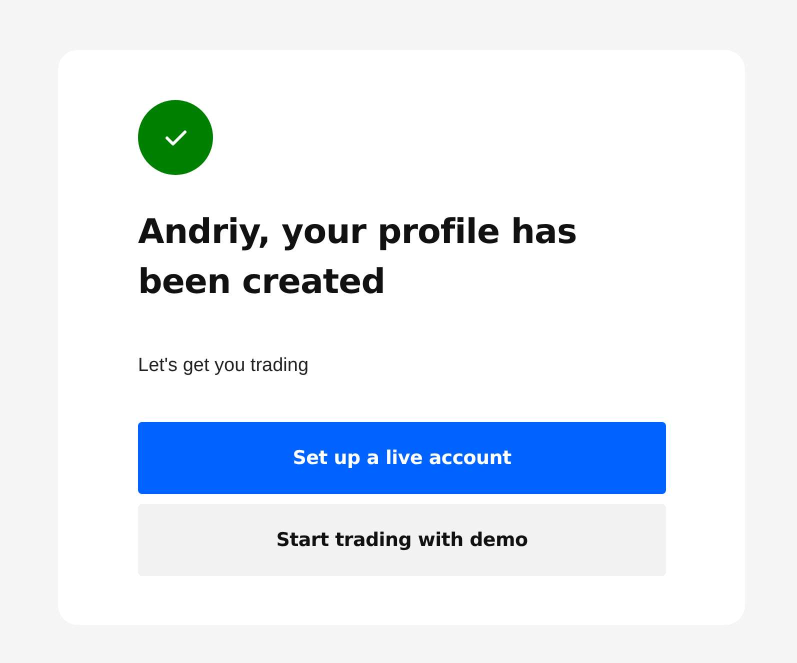  I want to click on demo-button: Start trading with demo, so click(402, 540).